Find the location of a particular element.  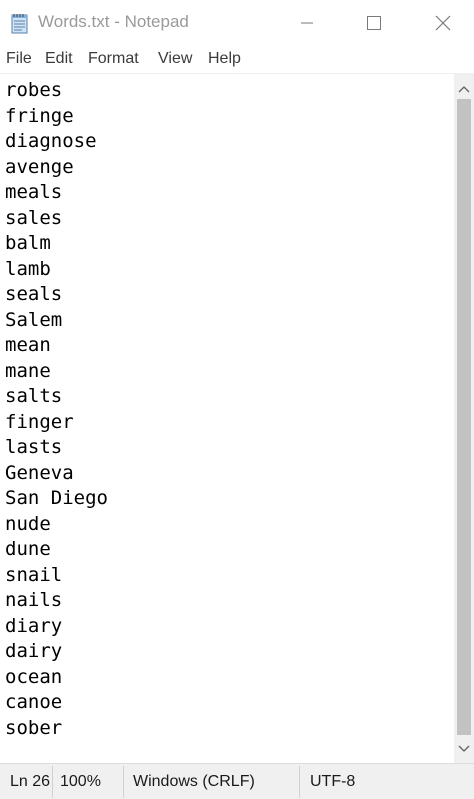

text-line: diary is located at coordinates (56, 627).